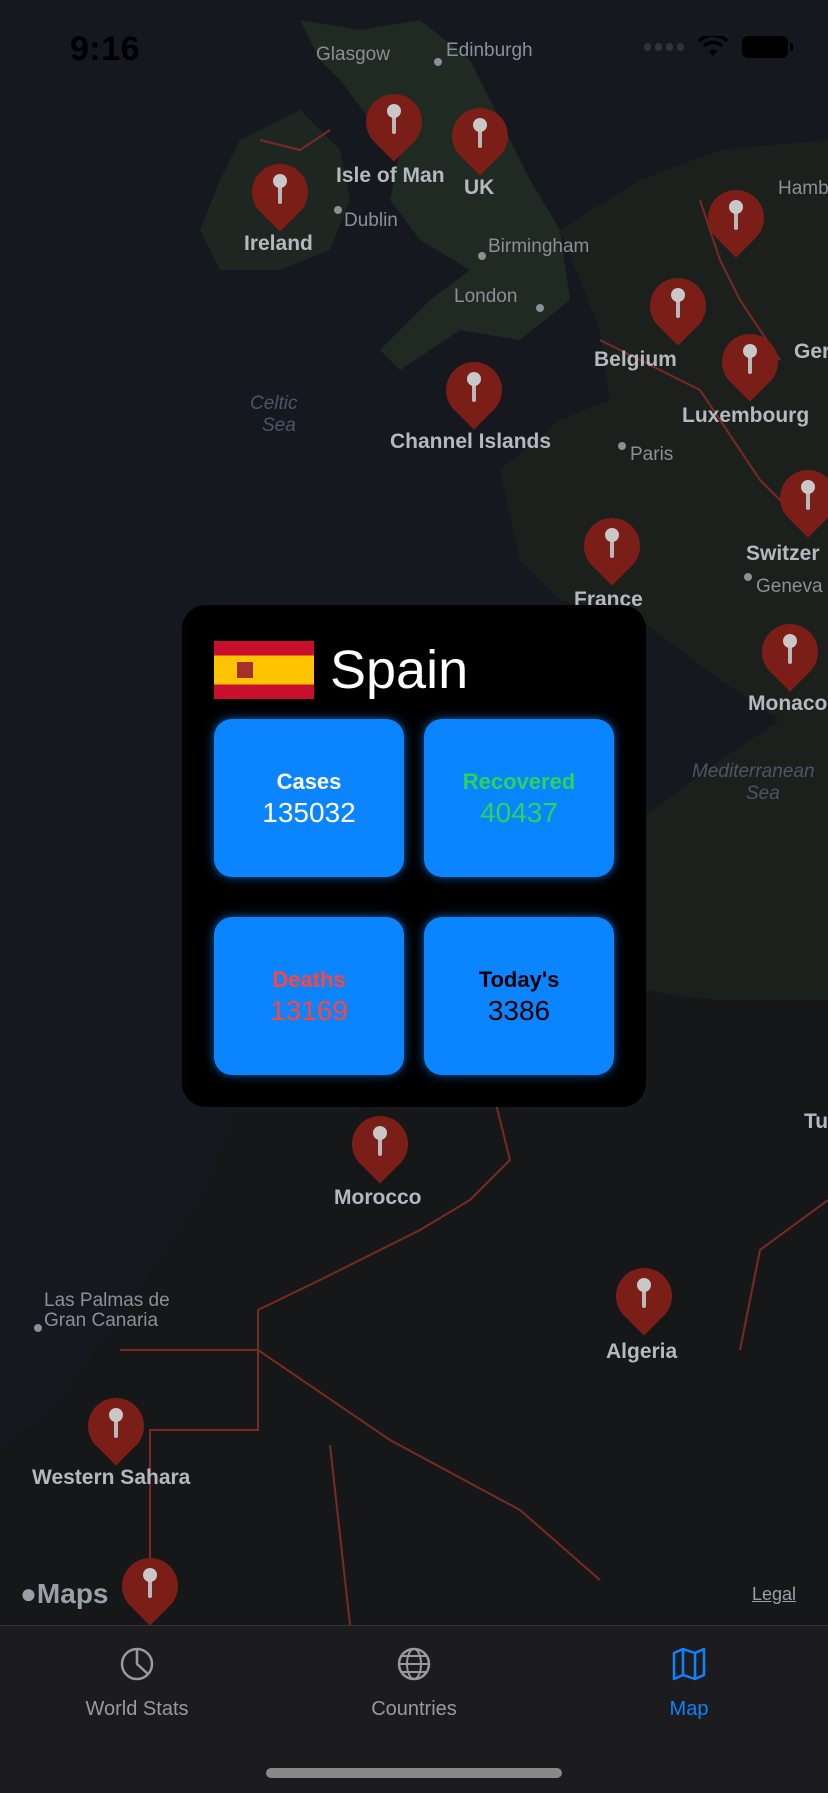 The width and height of the screenshot is (828, 1793). Describe the element at coordinates (519, 1010) in the screenshot. I see `todays-value: 3386` at that location.